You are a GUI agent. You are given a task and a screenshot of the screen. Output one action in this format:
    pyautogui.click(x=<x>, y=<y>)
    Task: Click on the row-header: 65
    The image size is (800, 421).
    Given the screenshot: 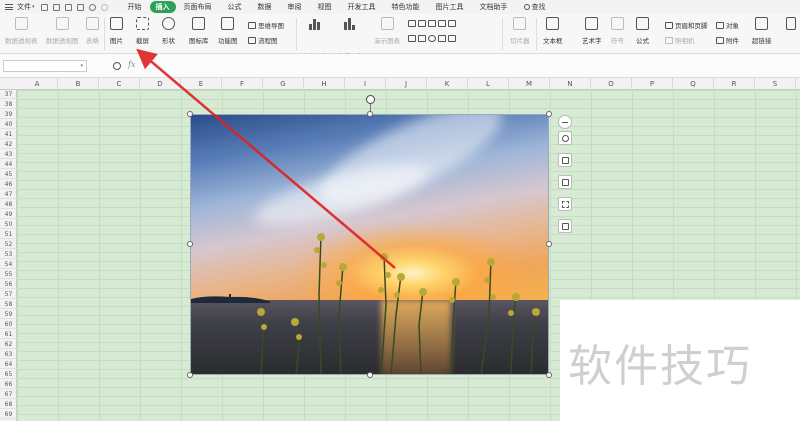 What is the action you would take?
    pyautogui.click(x=8, y=374)
    